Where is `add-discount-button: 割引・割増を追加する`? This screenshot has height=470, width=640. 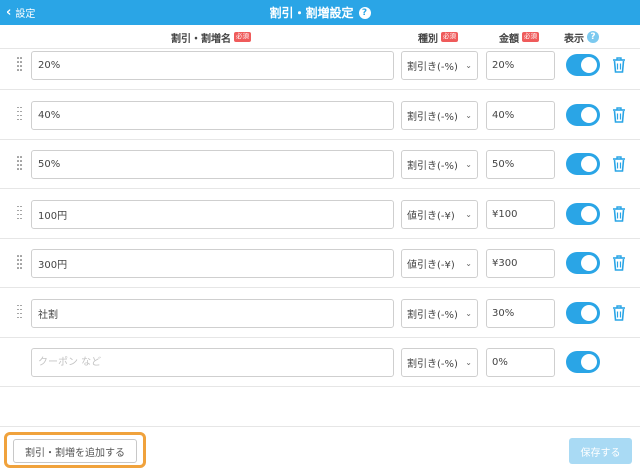 add-discount-button: 割引・割増を追加する is located at coordinates (75, 451).